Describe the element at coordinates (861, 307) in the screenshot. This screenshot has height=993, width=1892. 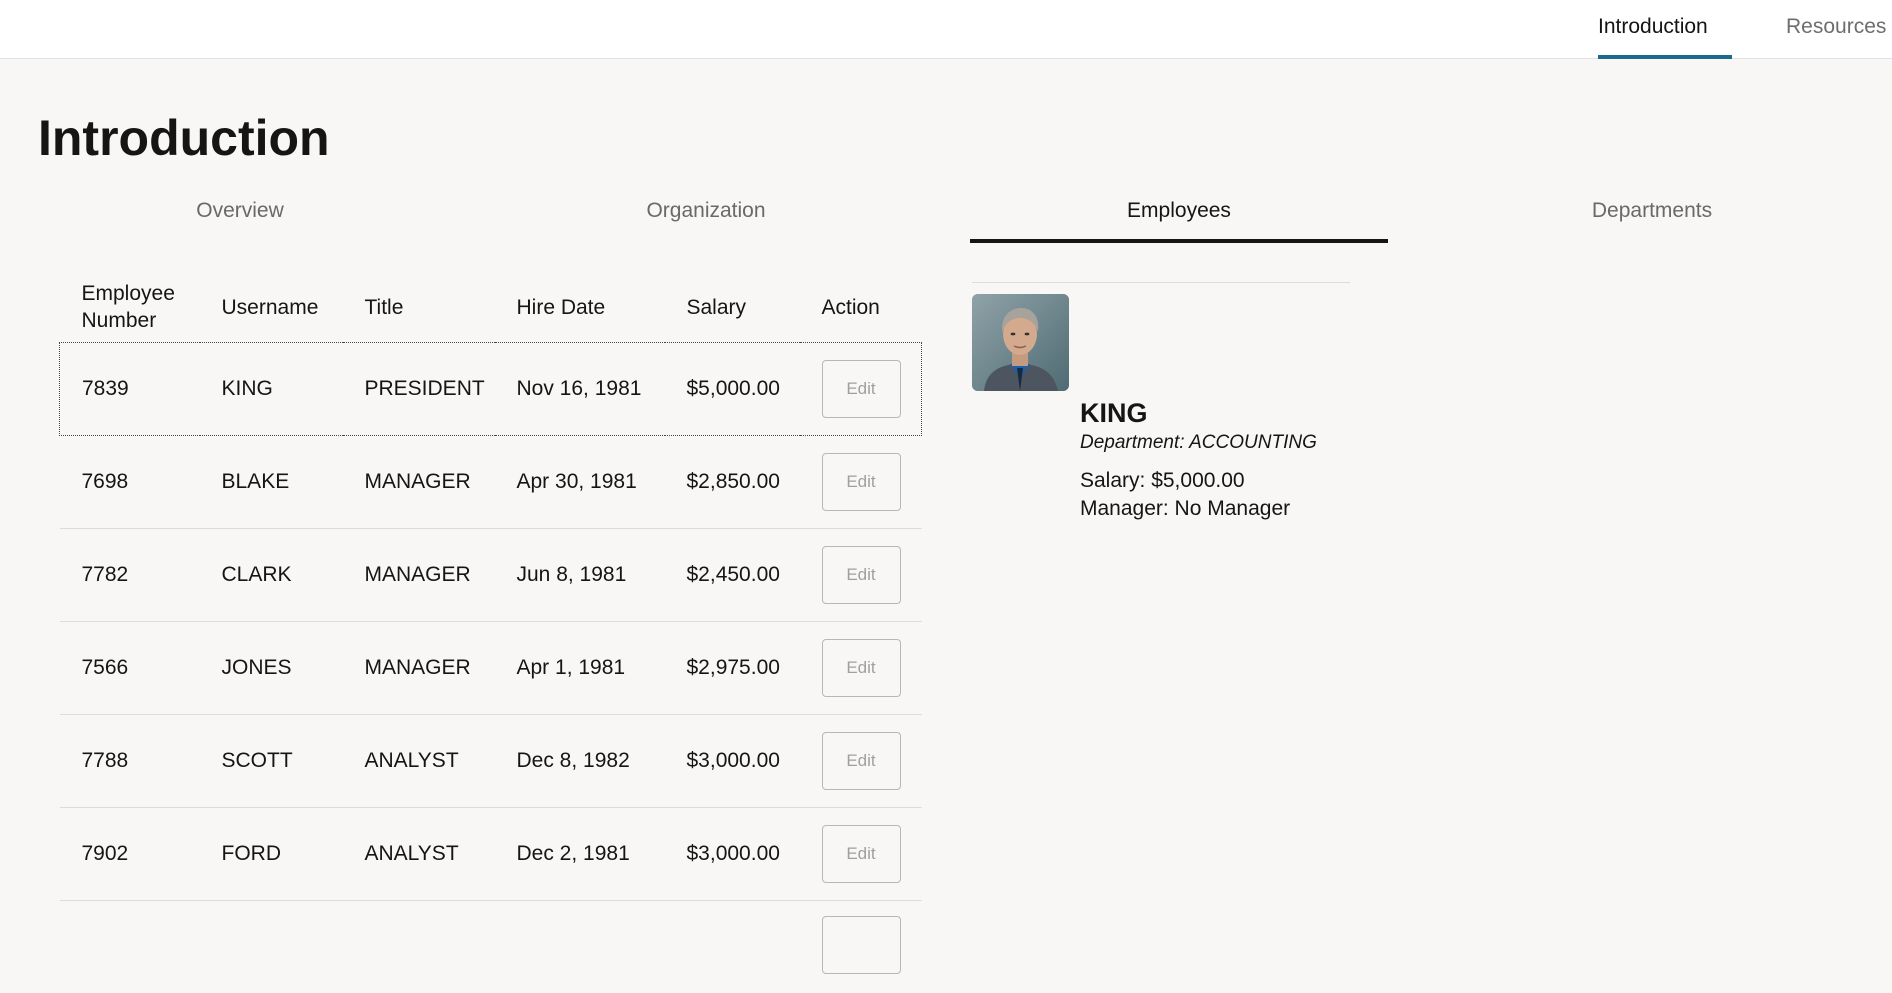
I see `column-header-action: Action` at that location.